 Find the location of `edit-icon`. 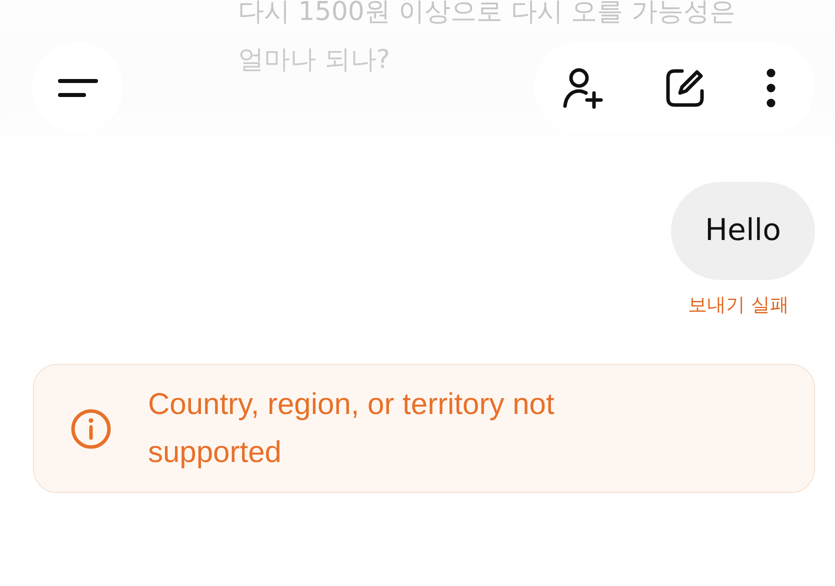

edit-icon is located at coordinates (685, 87).